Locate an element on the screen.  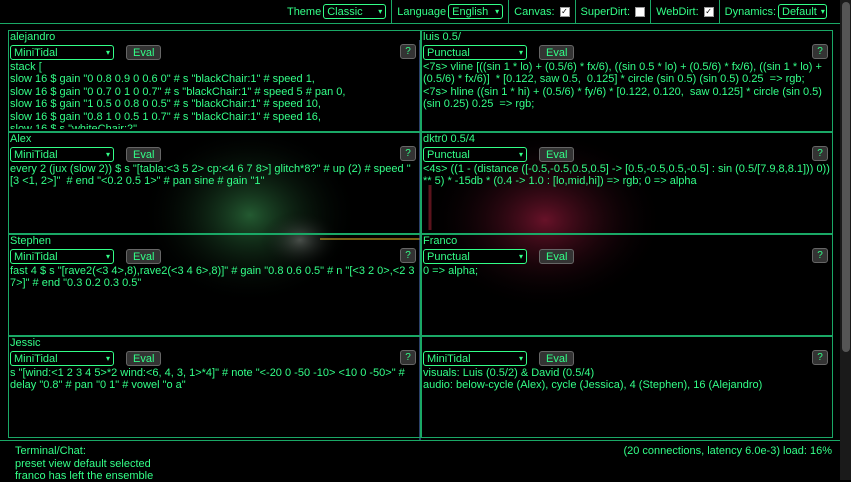
page-scrollbar is located at coordinates (845, 240).